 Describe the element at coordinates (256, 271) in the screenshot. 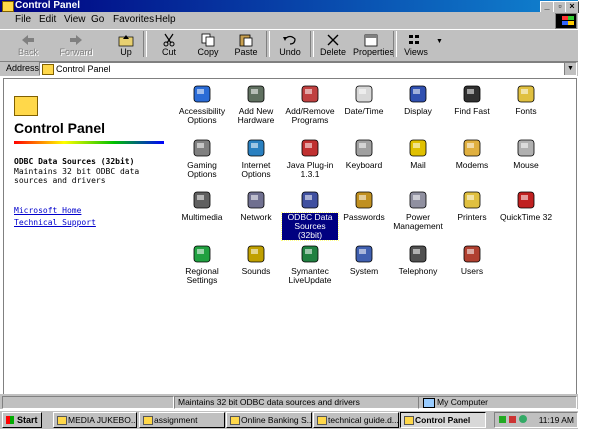

I see `item-label: Sounds` at that location.